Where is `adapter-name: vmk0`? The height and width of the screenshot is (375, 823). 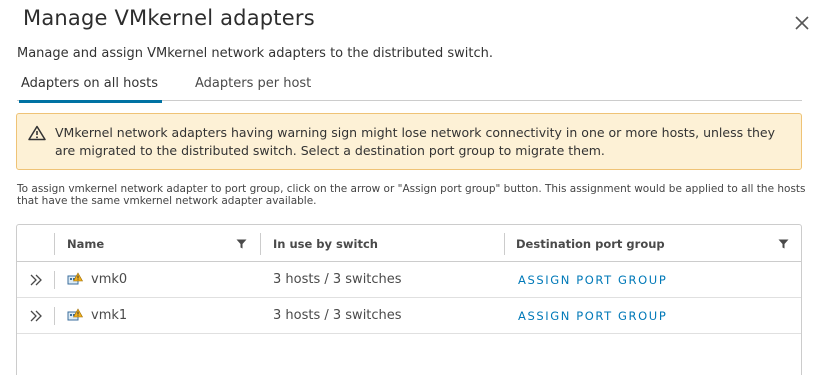
adapter-name: vmk0 is located at coordinates (109, 279).